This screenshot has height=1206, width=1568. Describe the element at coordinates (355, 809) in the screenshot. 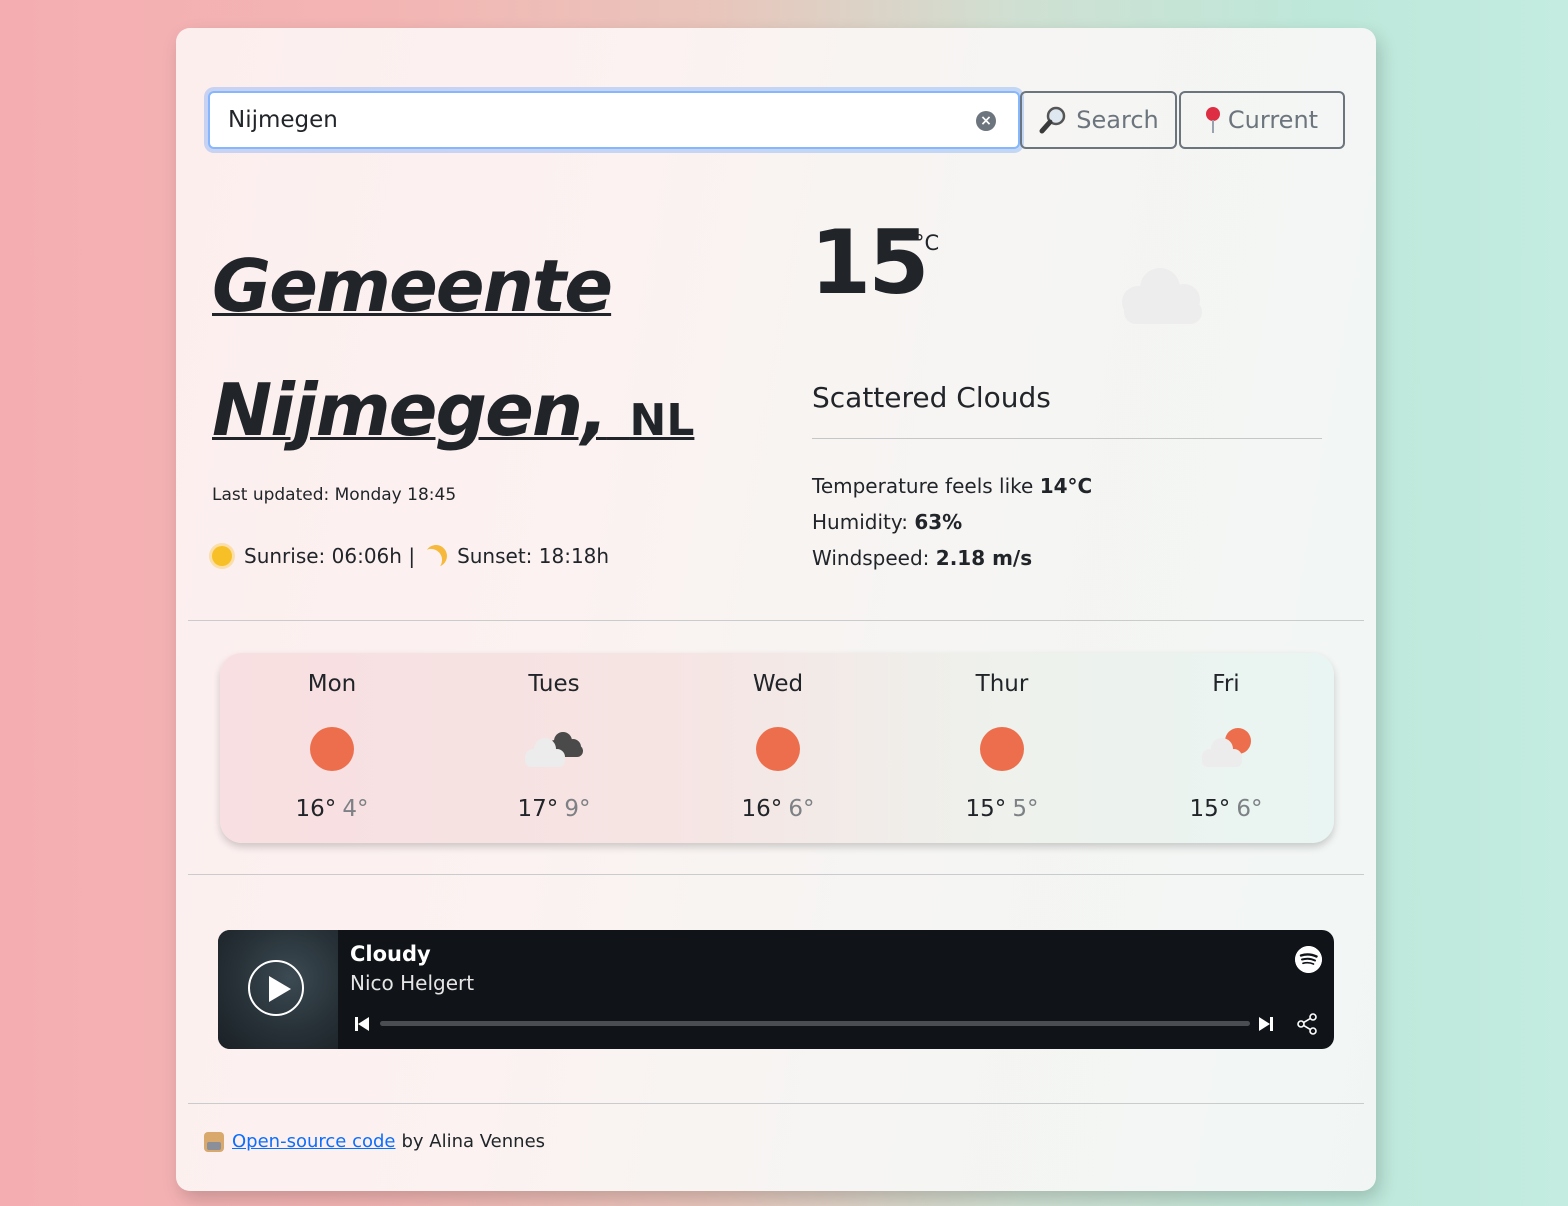

I see `forecast-low: 4°` at that location.